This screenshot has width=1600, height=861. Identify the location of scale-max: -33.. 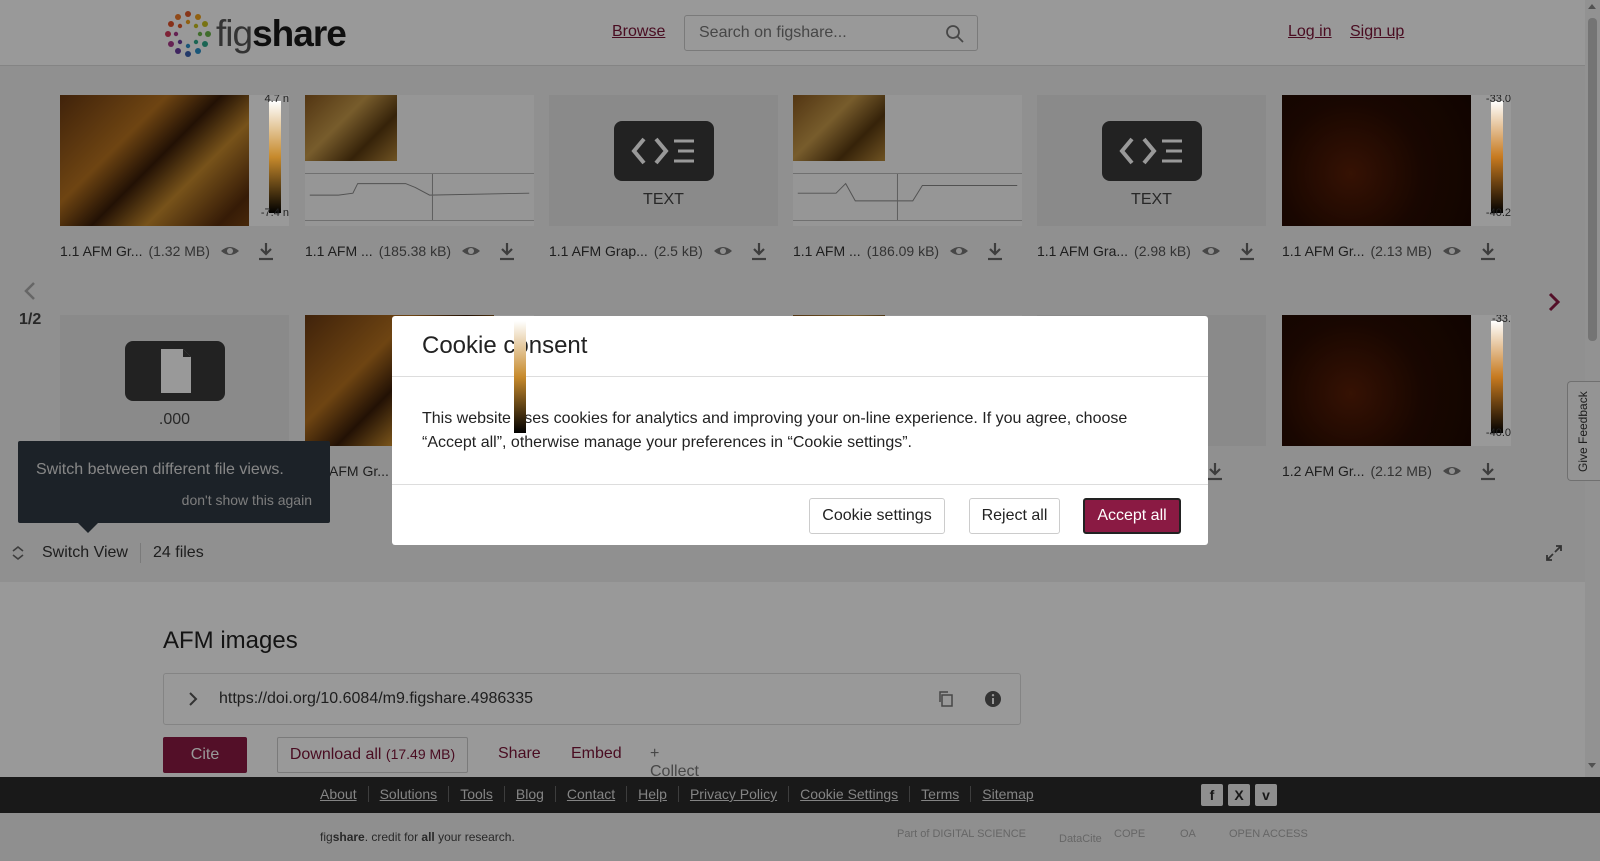
(1501, 320).